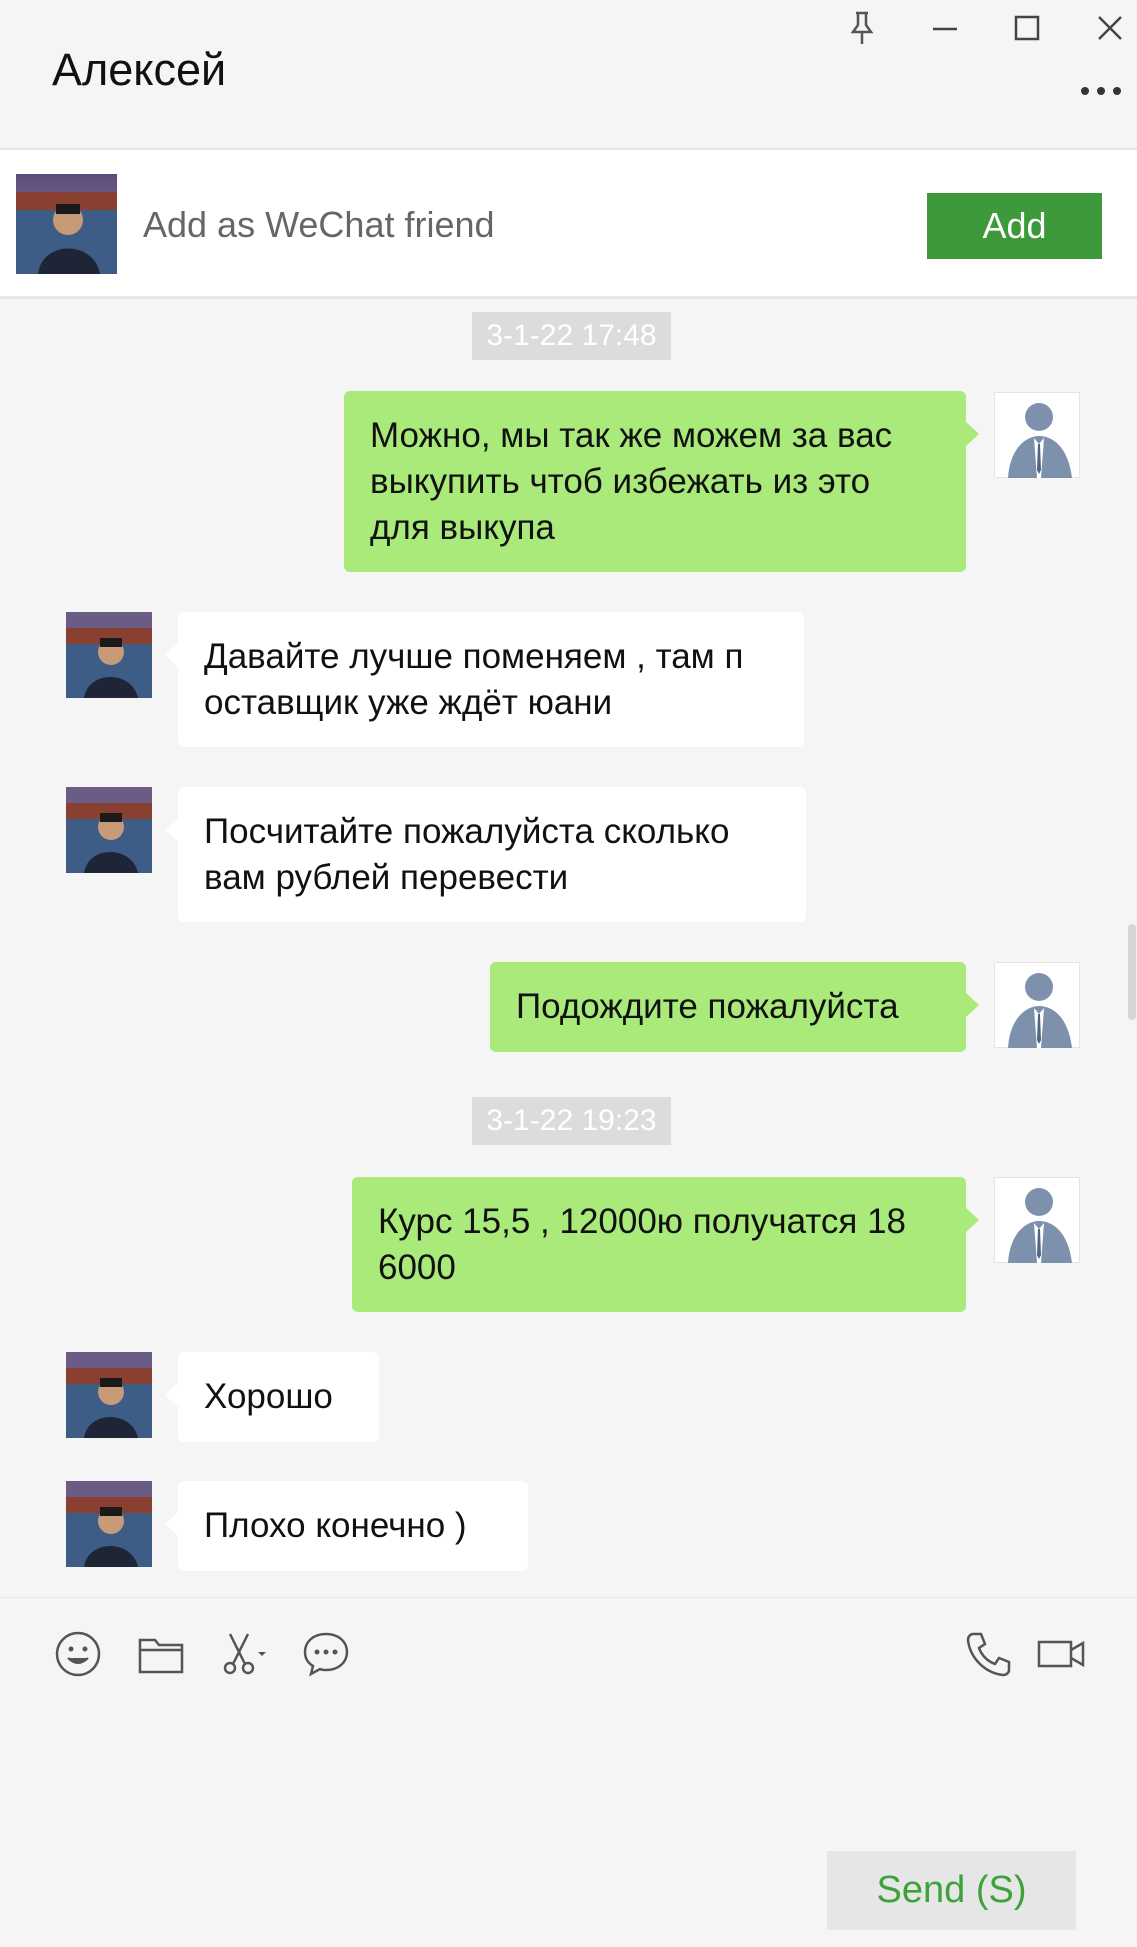 The width and height of the screenshot is (1137, 1947). Describe the element at coordinates (335, 1525) in the screenshot. I see `message-line: Плохо конечно )` at that location.